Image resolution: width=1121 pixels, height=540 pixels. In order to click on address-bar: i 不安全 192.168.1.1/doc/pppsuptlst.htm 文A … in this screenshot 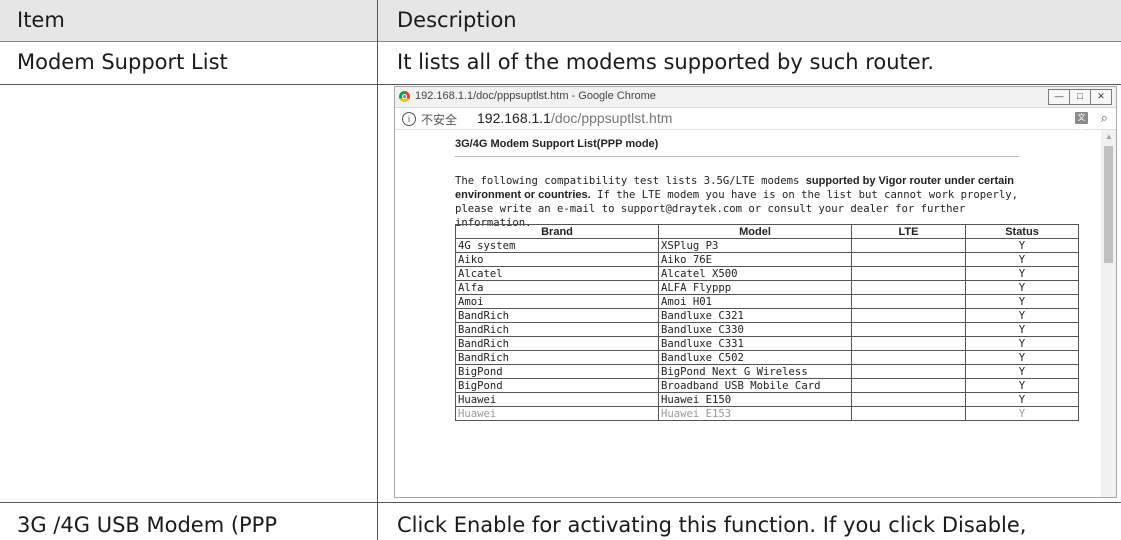, I will do `click(755, 121)`.